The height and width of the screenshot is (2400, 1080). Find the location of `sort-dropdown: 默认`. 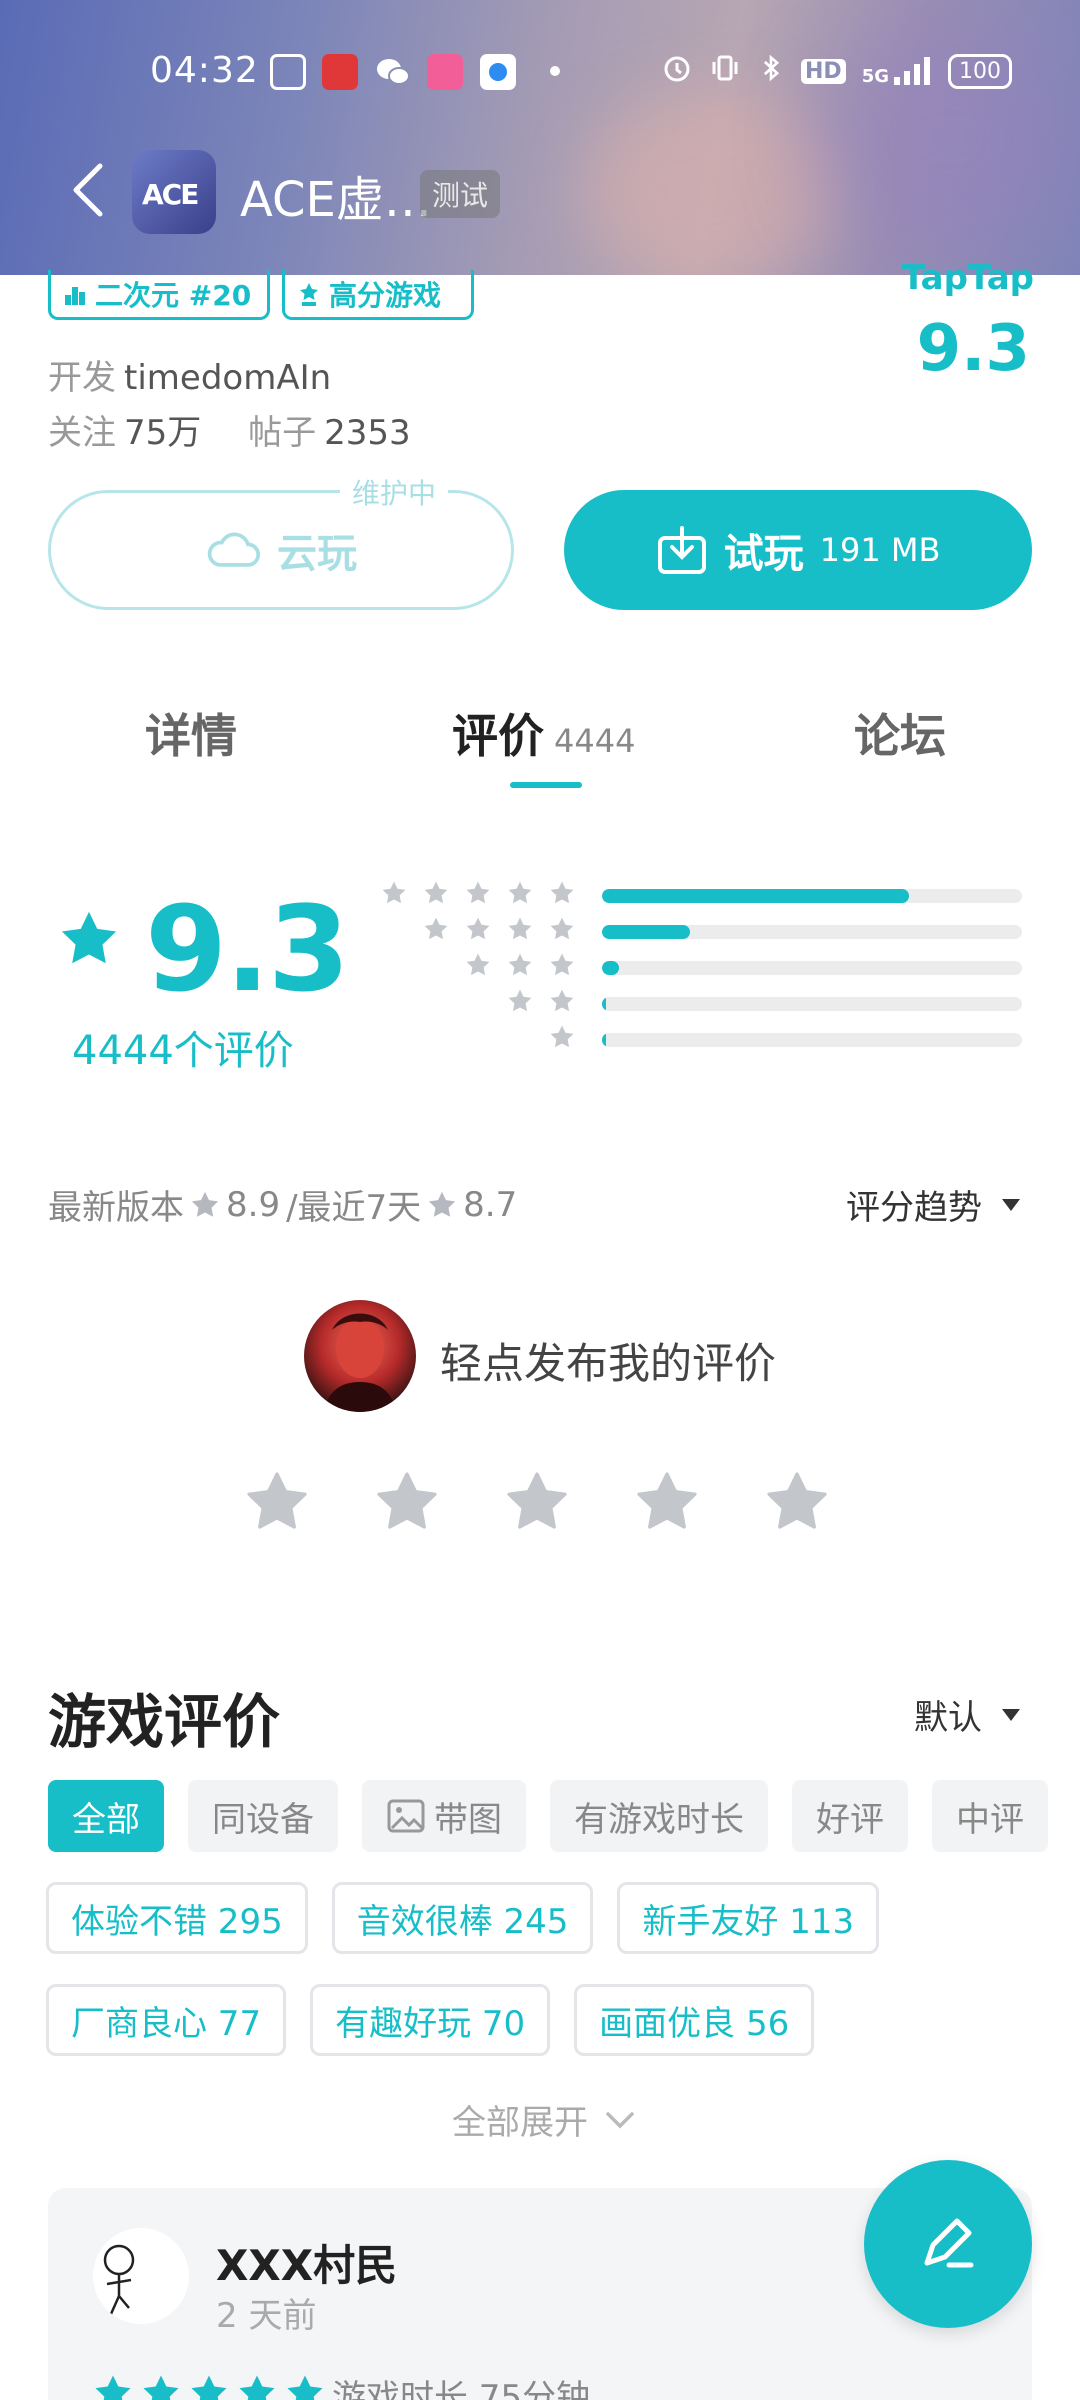

sort-dropdown: 默认 is located at coordinates (967, 1714).